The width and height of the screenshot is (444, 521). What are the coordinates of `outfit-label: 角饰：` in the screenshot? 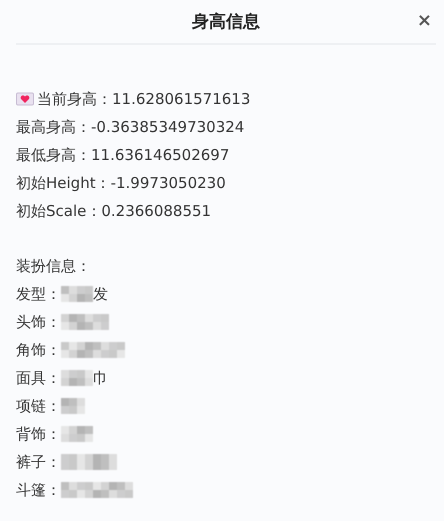 It's located at (38, 350).